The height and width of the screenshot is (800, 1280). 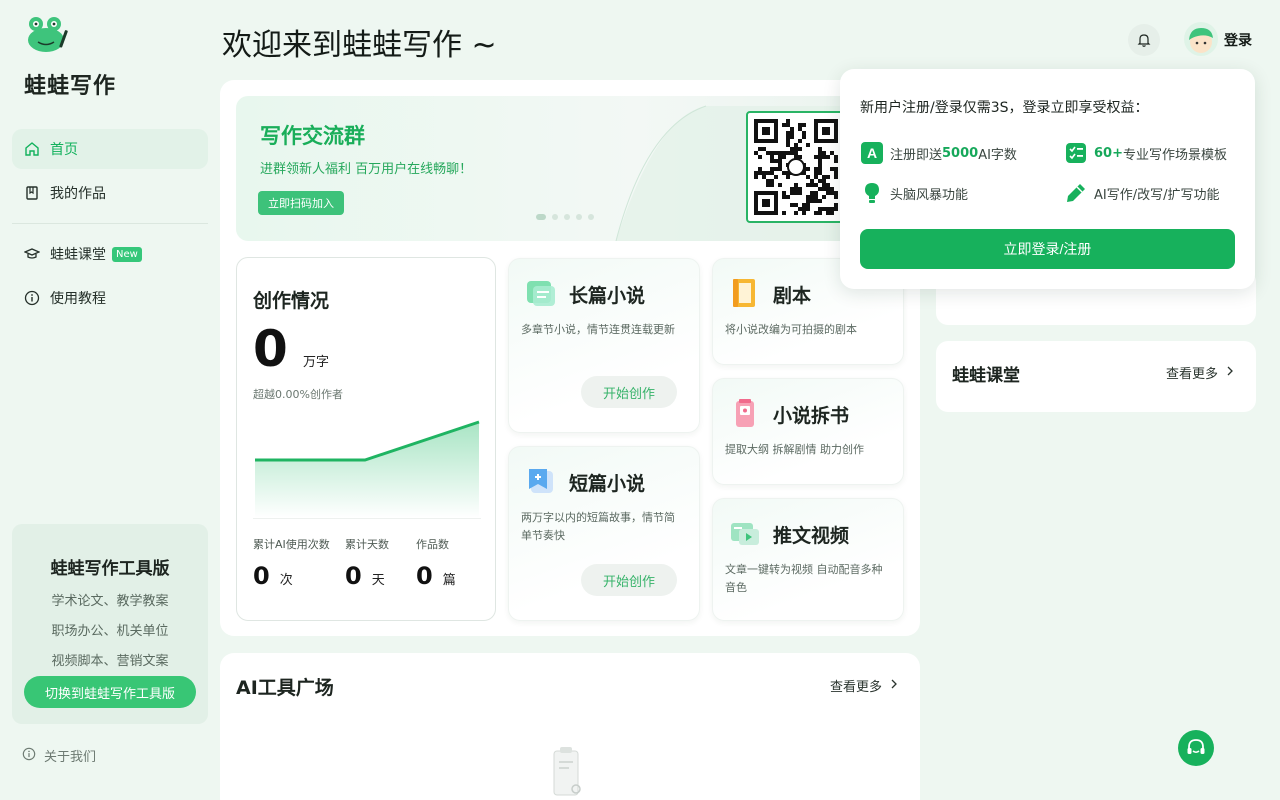 What do you see at coordinates (70, 86) in the screenshot?
I see `brand-name: 蛙蛙写作` at bounding box center [70, 86].